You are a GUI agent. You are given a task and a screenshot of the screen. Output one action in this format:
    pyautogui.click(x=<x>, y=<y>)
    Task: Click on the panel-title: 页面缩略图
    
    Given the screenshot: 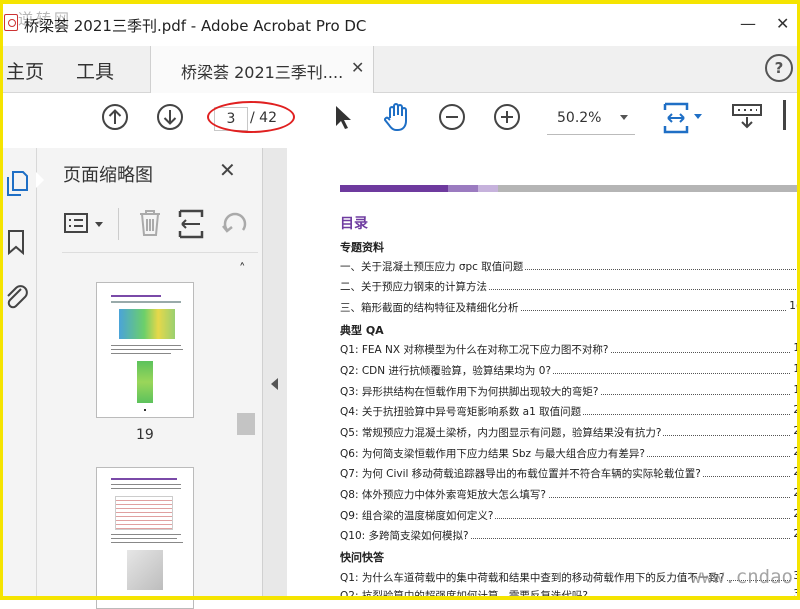 What is the action you would take?
    pyautogui.click(x=108, y=175)
    